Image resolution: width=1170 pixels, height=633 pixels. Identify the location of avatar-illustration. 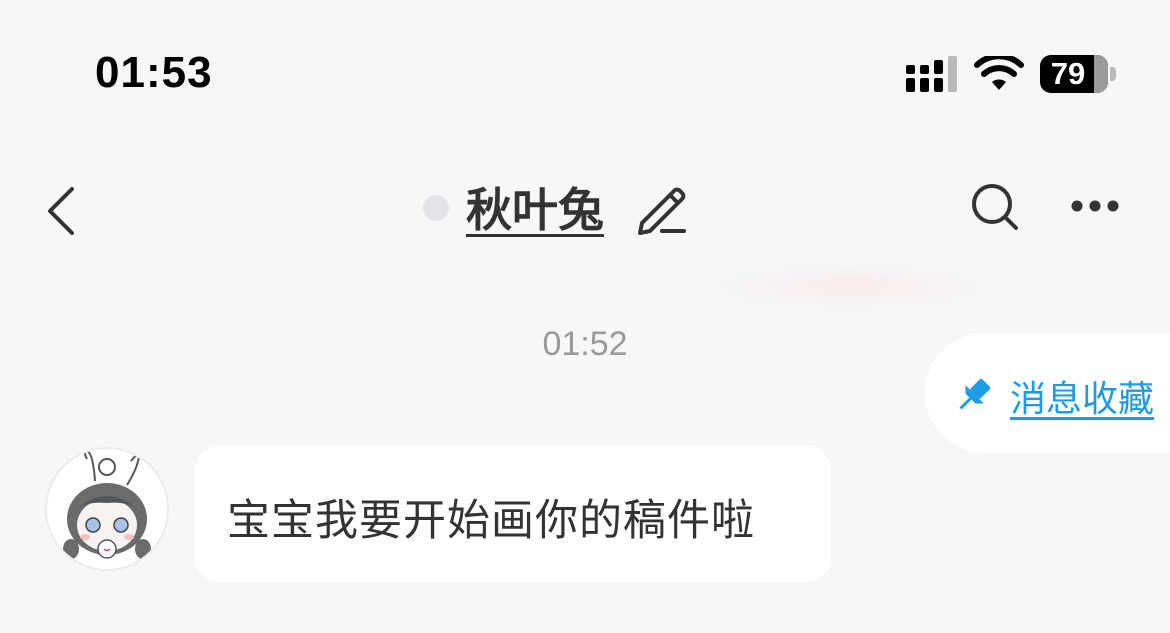
(107, 504).